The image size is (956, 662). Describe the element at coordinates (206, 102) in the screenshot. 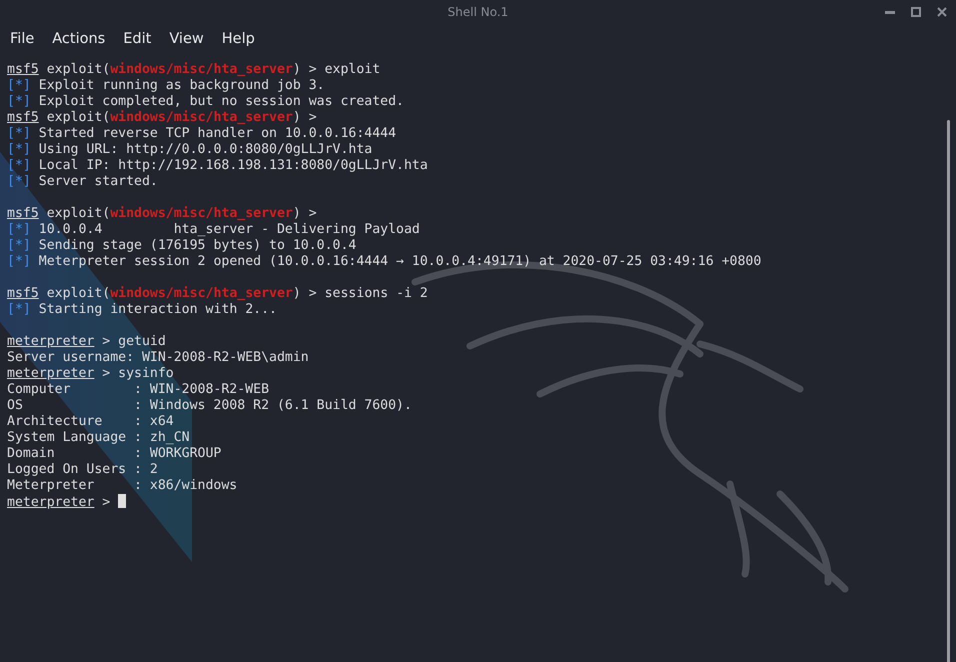

I see `terminal-line: [*] Exploit completed, but no session was created.` at that location.